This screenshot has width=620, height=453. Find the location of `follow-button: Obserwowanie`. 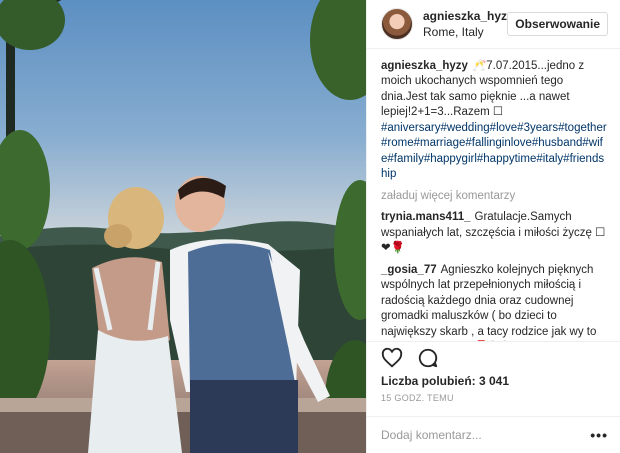

follow-button: Obserwowanie is located at coordinates (557, 23).